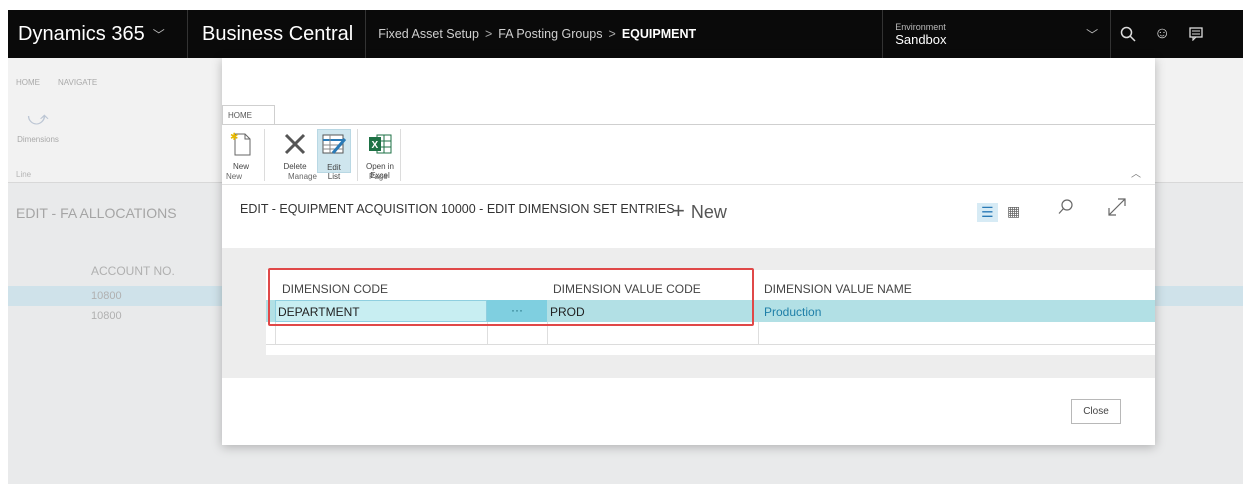 Image resolution: width=1243 pixels, height=484 pixels. Describe the element at coordinates (378, 176) in the screenshot. I see `group-label-page: Page` at that location.